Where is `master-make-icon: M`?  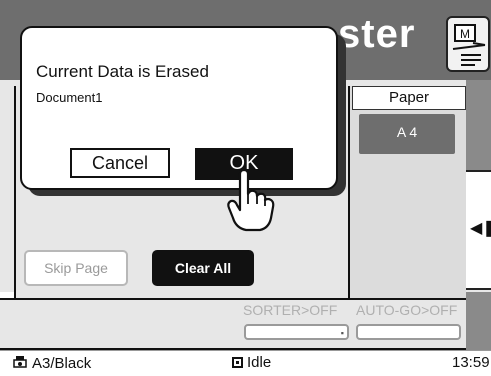
master-make-icon: M is located at coordinates (469, 45).